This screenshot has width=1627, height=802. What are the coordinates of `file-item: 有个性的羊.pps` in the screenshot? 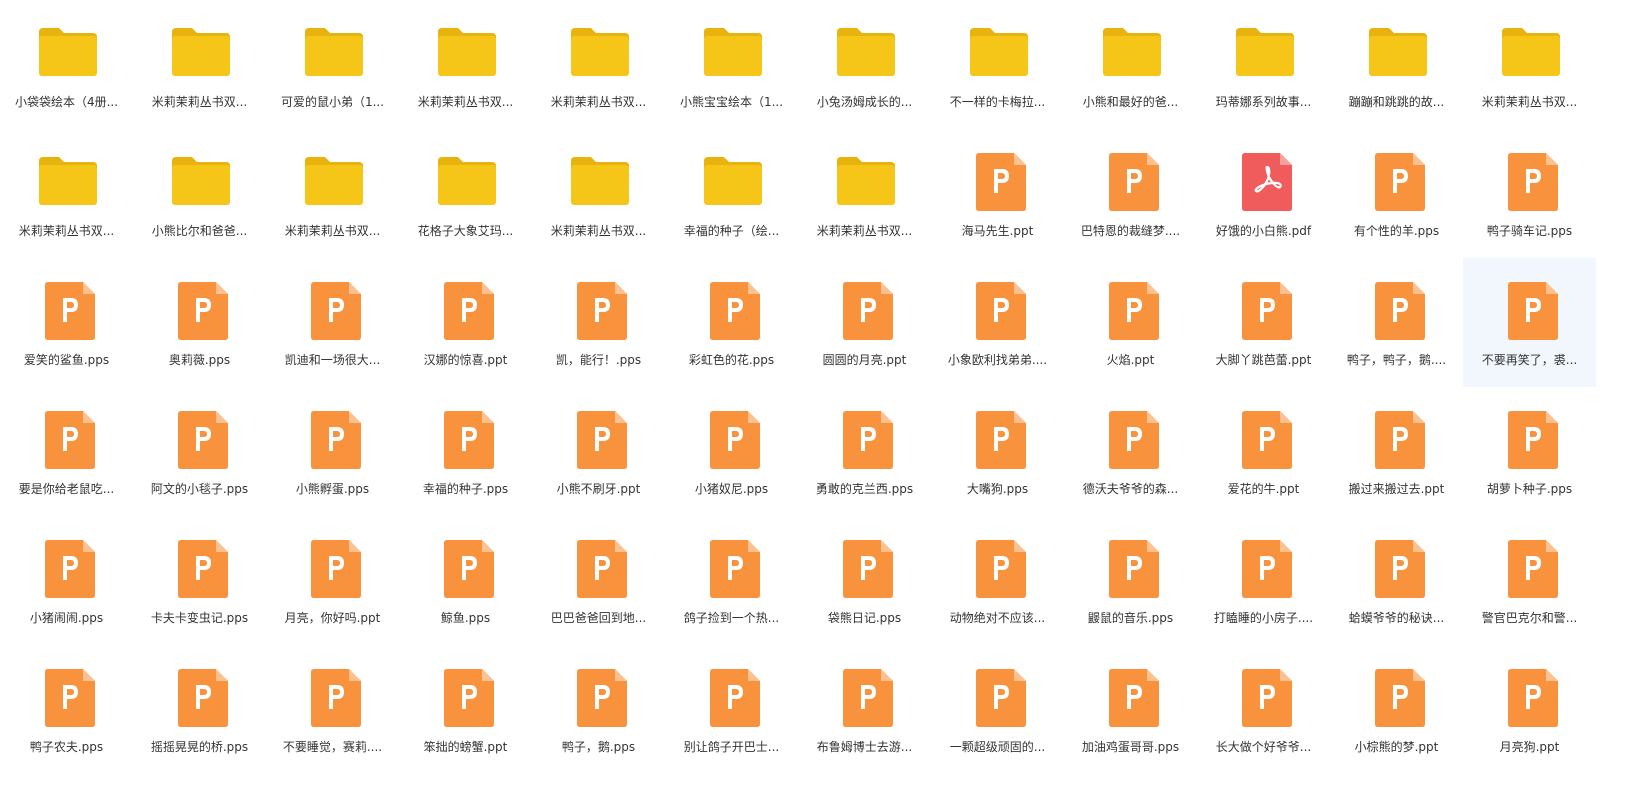 It's located at (1396, 193).